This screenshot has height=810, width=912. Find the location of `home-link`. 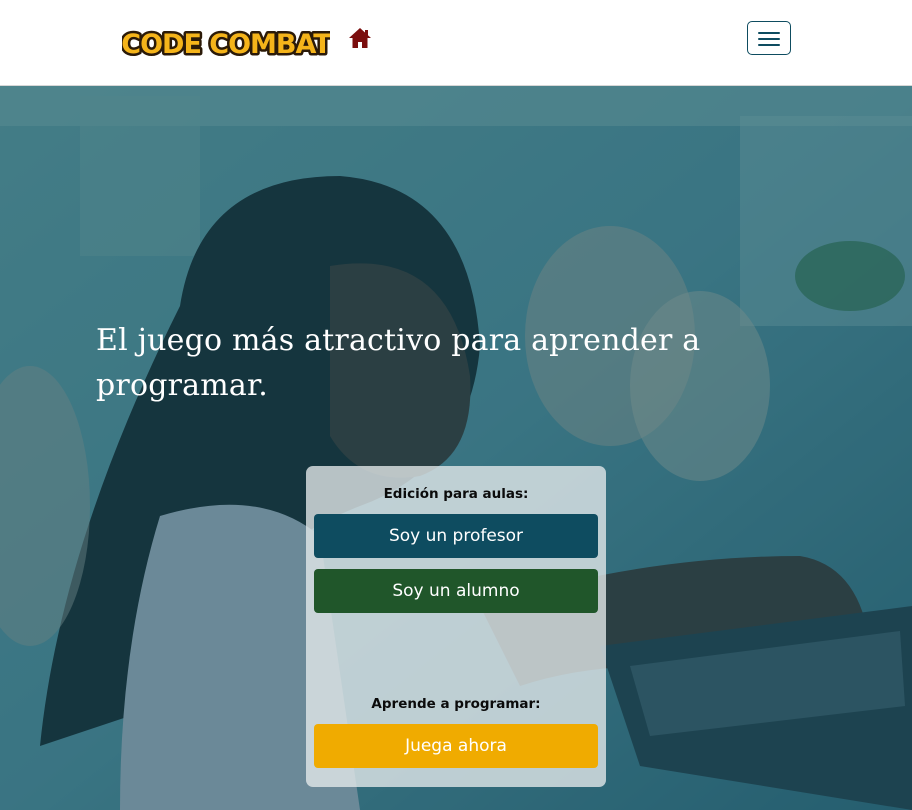

home-link is located at coordinates (360, 38).